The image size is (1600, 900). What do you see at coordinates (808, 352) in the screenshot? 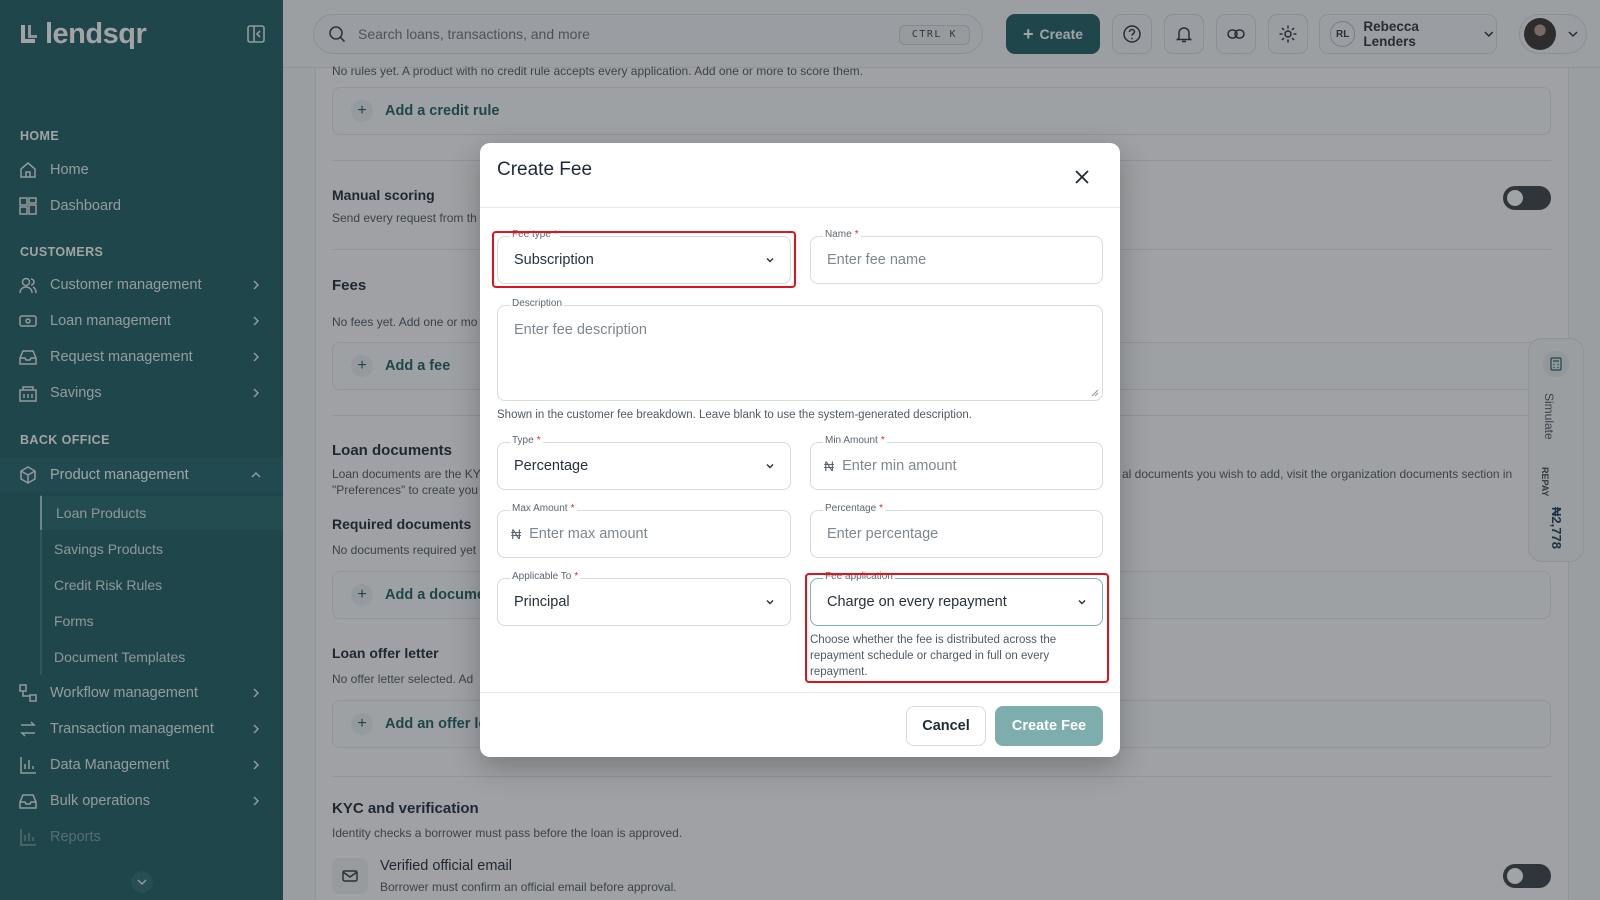
I see `description-textarea` at bounding box center [808, 352].